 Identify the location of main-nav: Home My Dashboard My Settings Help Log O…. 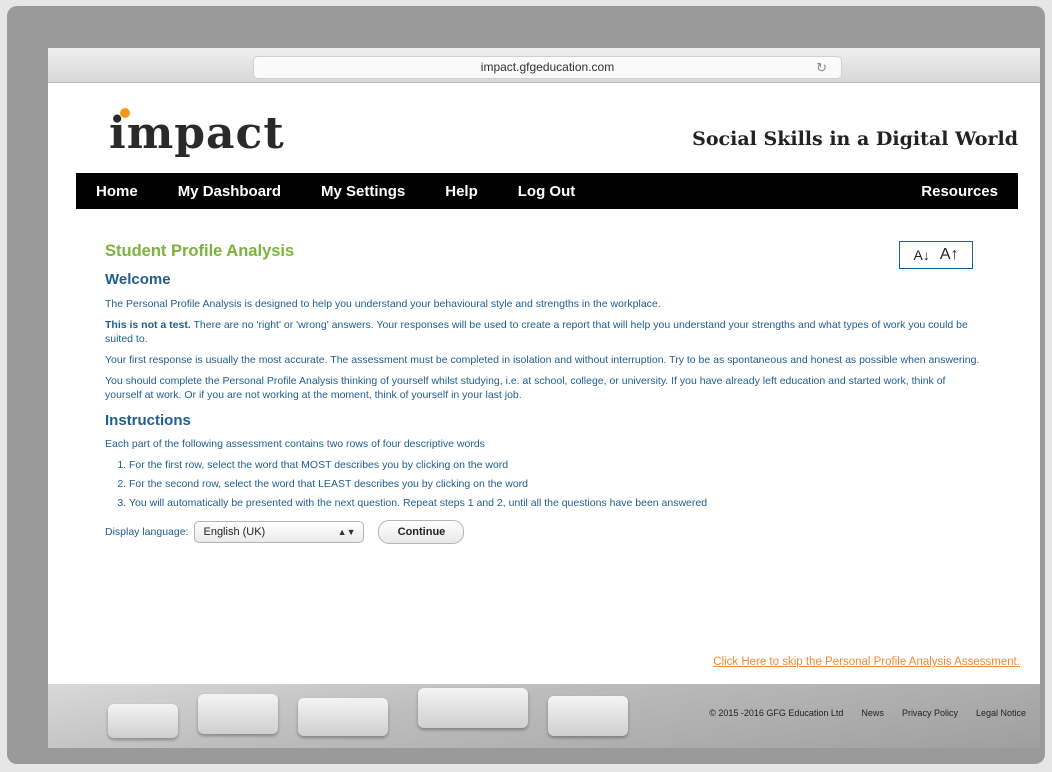
(547, 191).